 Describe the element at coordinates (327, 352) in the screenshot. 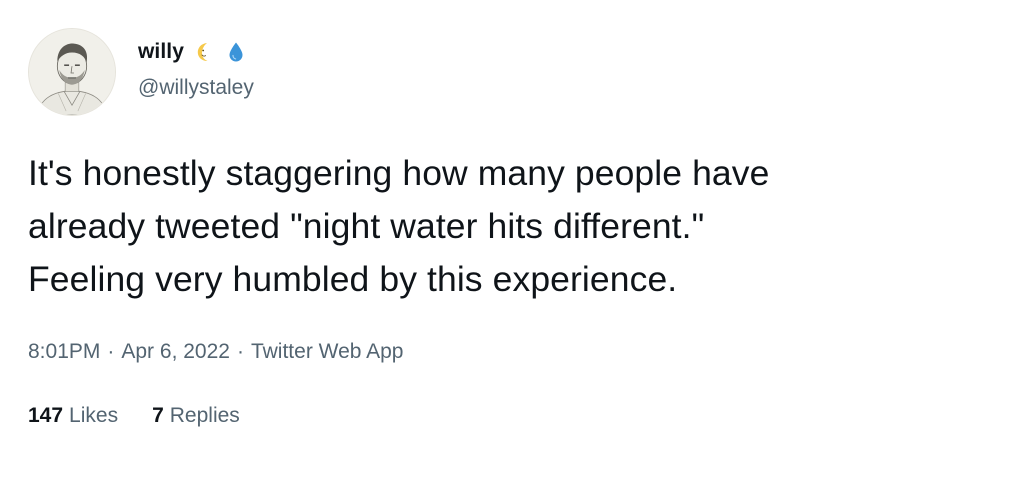

I see `tweet-source: Twitter Web App` at that location.